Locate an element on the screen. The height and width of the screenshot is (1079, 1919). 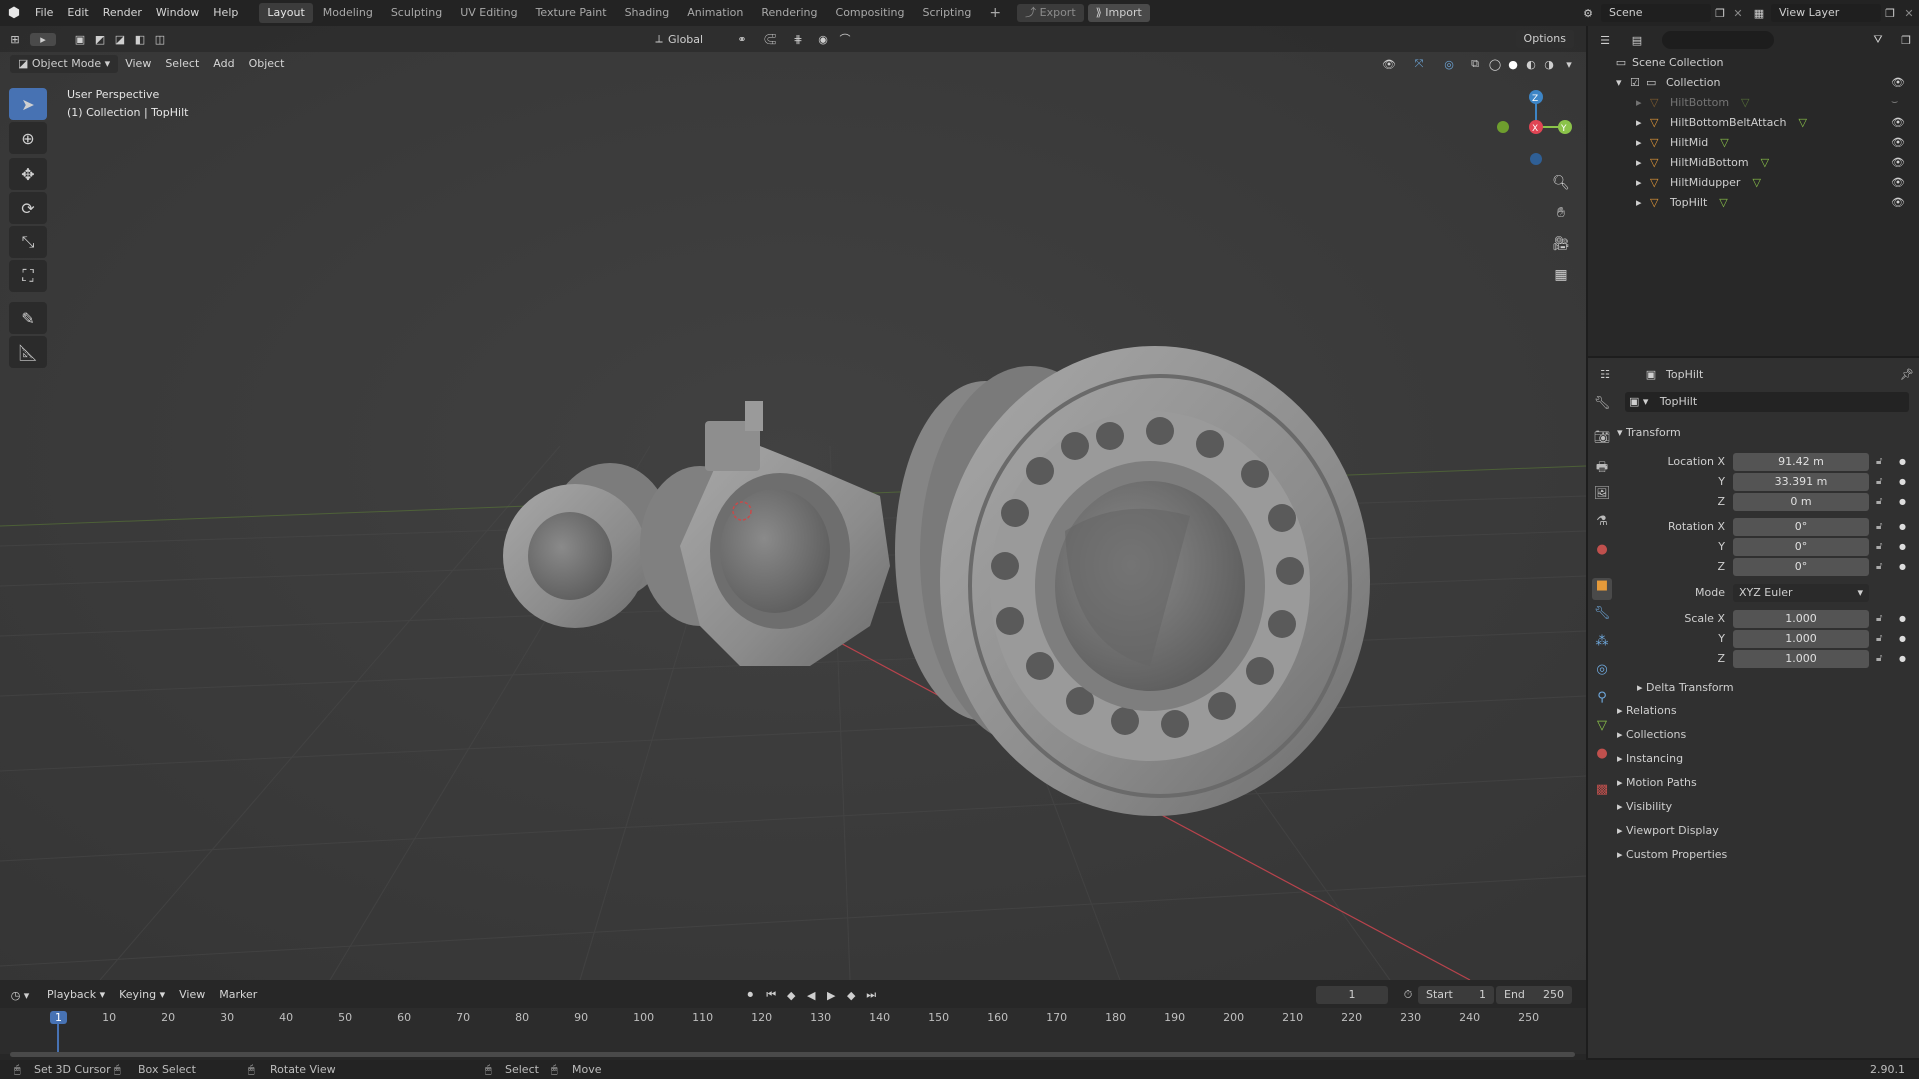
tab-compositing: Compositing is located at coordinates (870, 13).